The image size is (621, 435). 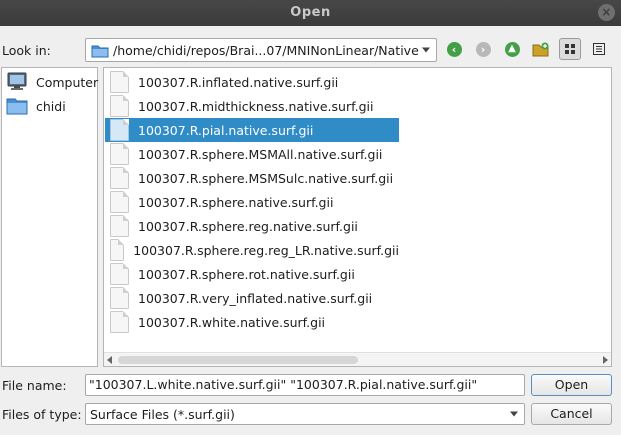 What do you see at coordinates (67, 82) in the screenshot?
I see `sidebar-item-label: Computer` at bounding box center [67, 82].